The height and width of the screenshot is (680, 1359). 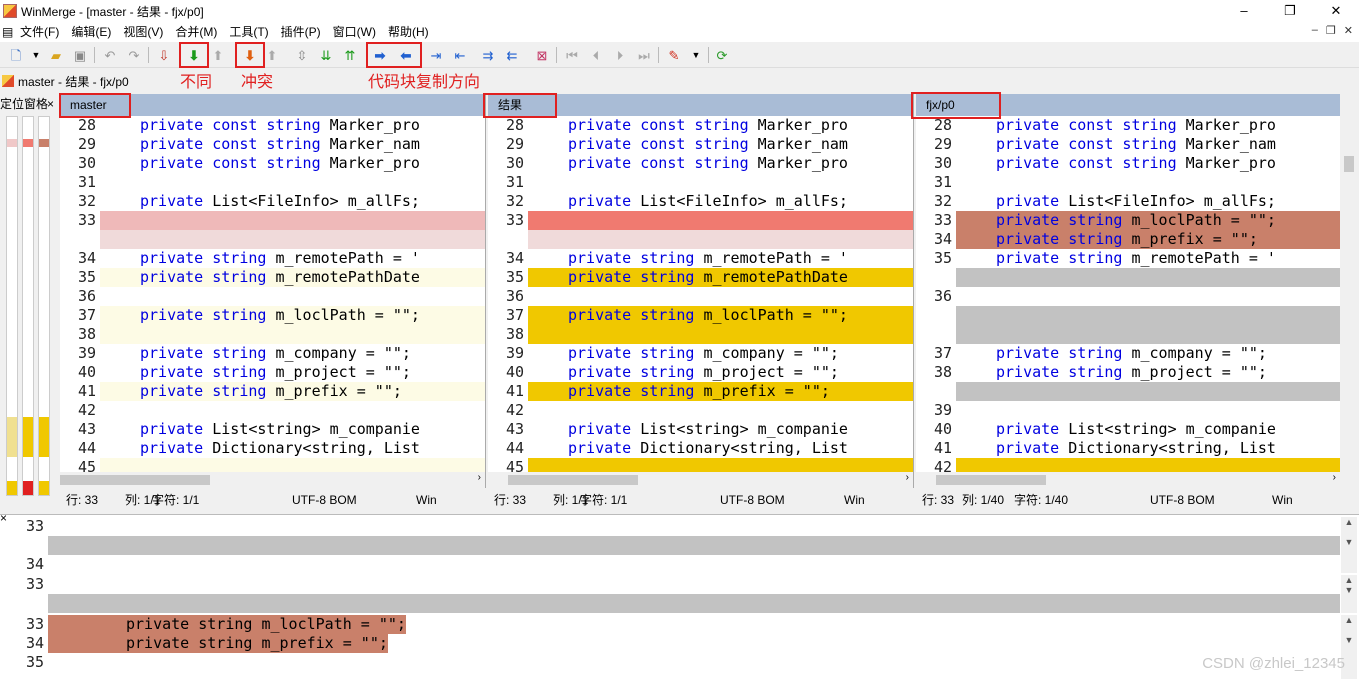 What do you see at coordinates (250, 55) in the screenshot?
I see `next-conflict-icon: ⬇` at bounding box center [250, 55].